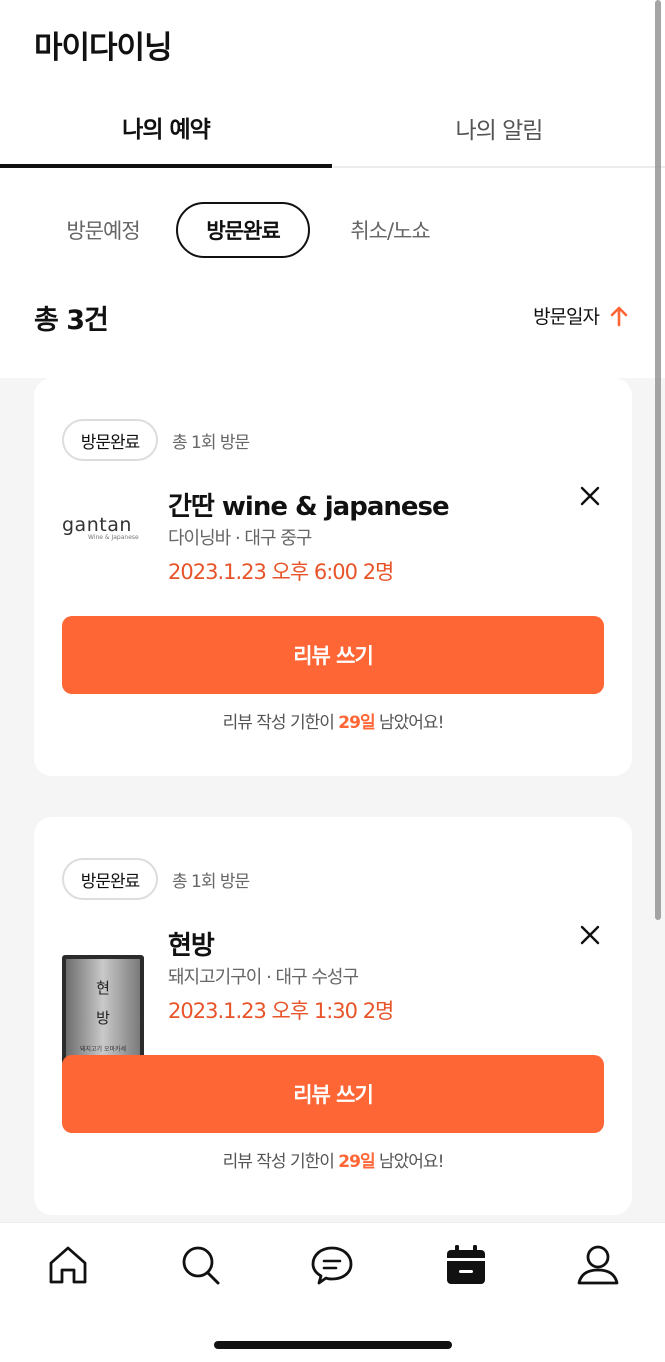 Image resolution: width=665 pixels, height=1362 pixels. What do you see at coordinates (103, 988) in the screenshot?
I see `thumb-char-1: 현` at bounding box center [103, 988].